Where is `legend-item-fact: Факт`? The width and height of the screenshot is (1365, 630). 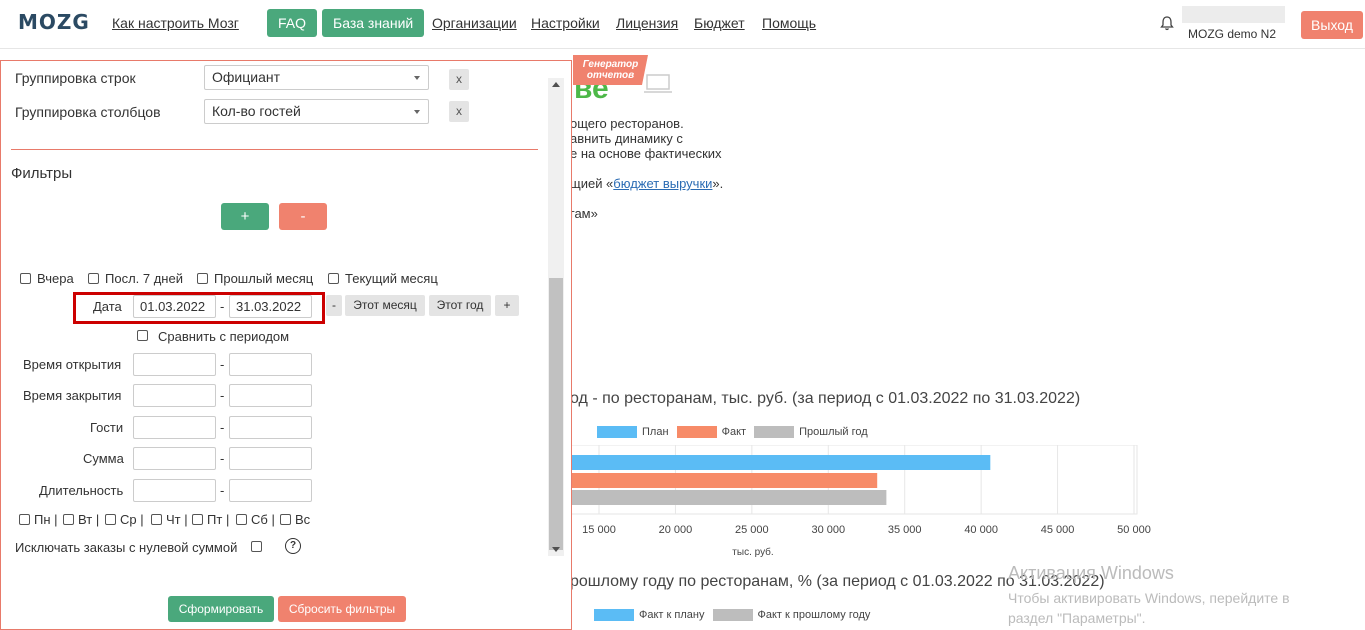 legend-item-fact: Факт is located at coordinates (711, 432).